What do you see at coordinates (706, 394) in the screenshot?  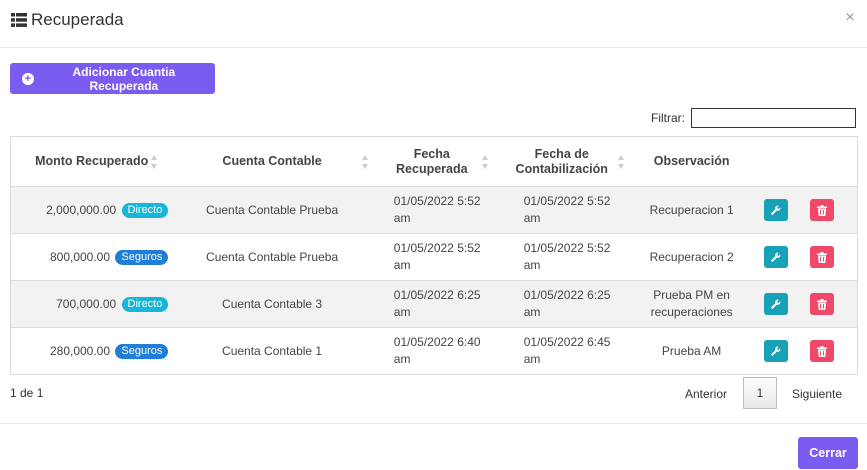 I see `pagination-prev-button: Anterior` at bounding box center [706, 394].